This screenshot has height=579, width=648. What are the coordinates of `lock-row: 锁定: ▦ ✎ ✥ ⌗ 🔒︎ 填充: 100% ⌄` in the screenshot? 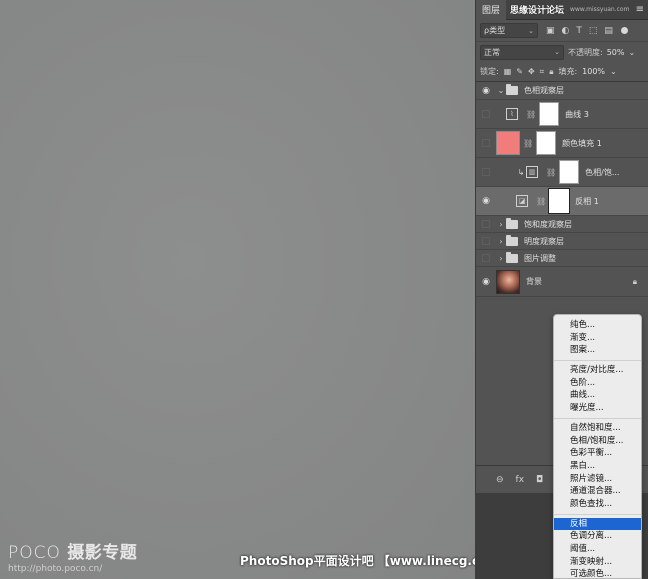 It's located at (562, 72).